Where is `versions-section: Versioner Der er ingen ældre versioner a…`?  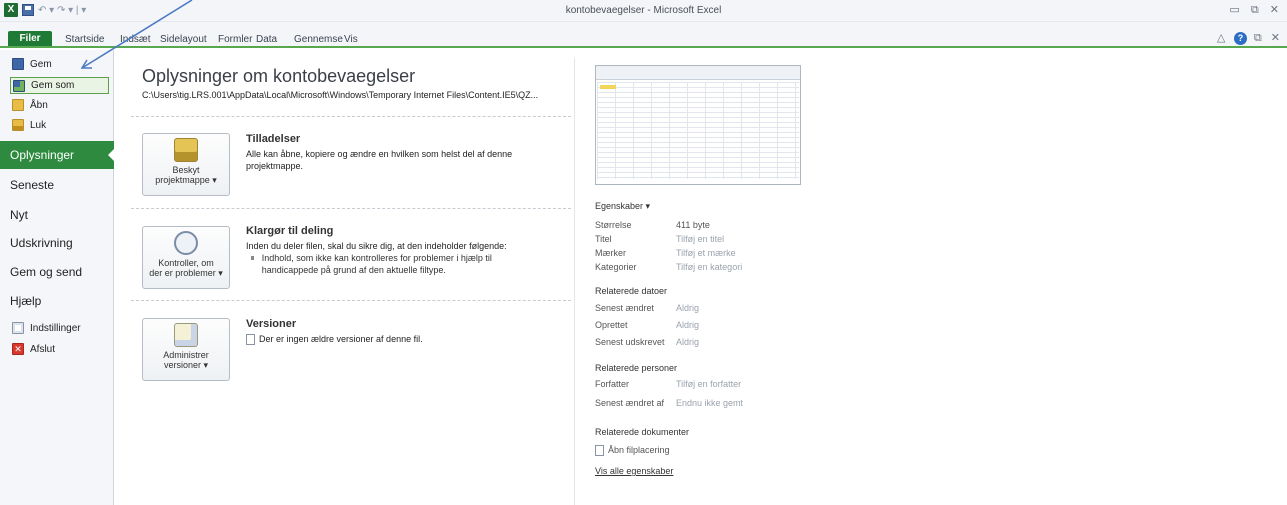
versions-section: Versioner Der er ingen ældre versioner a… is located at coordinates (396, 332).